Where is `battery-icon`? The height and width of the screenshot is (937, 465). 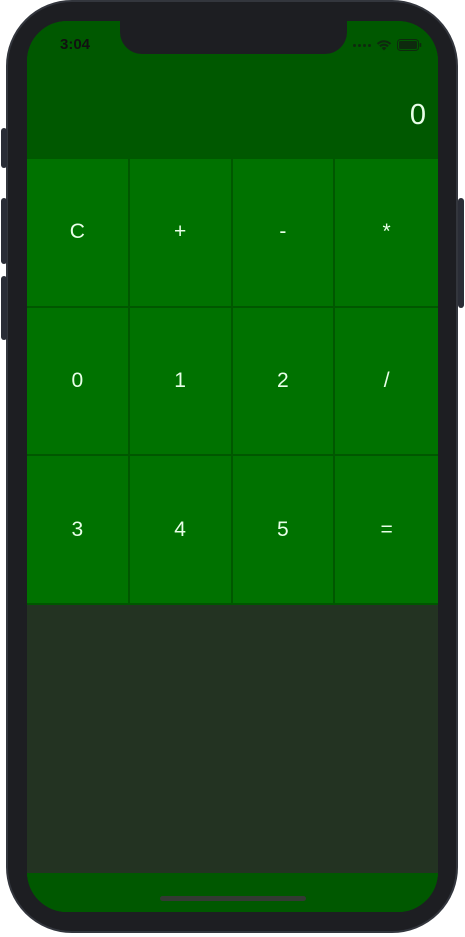 battery-icon is located at coordinates (409, 45).